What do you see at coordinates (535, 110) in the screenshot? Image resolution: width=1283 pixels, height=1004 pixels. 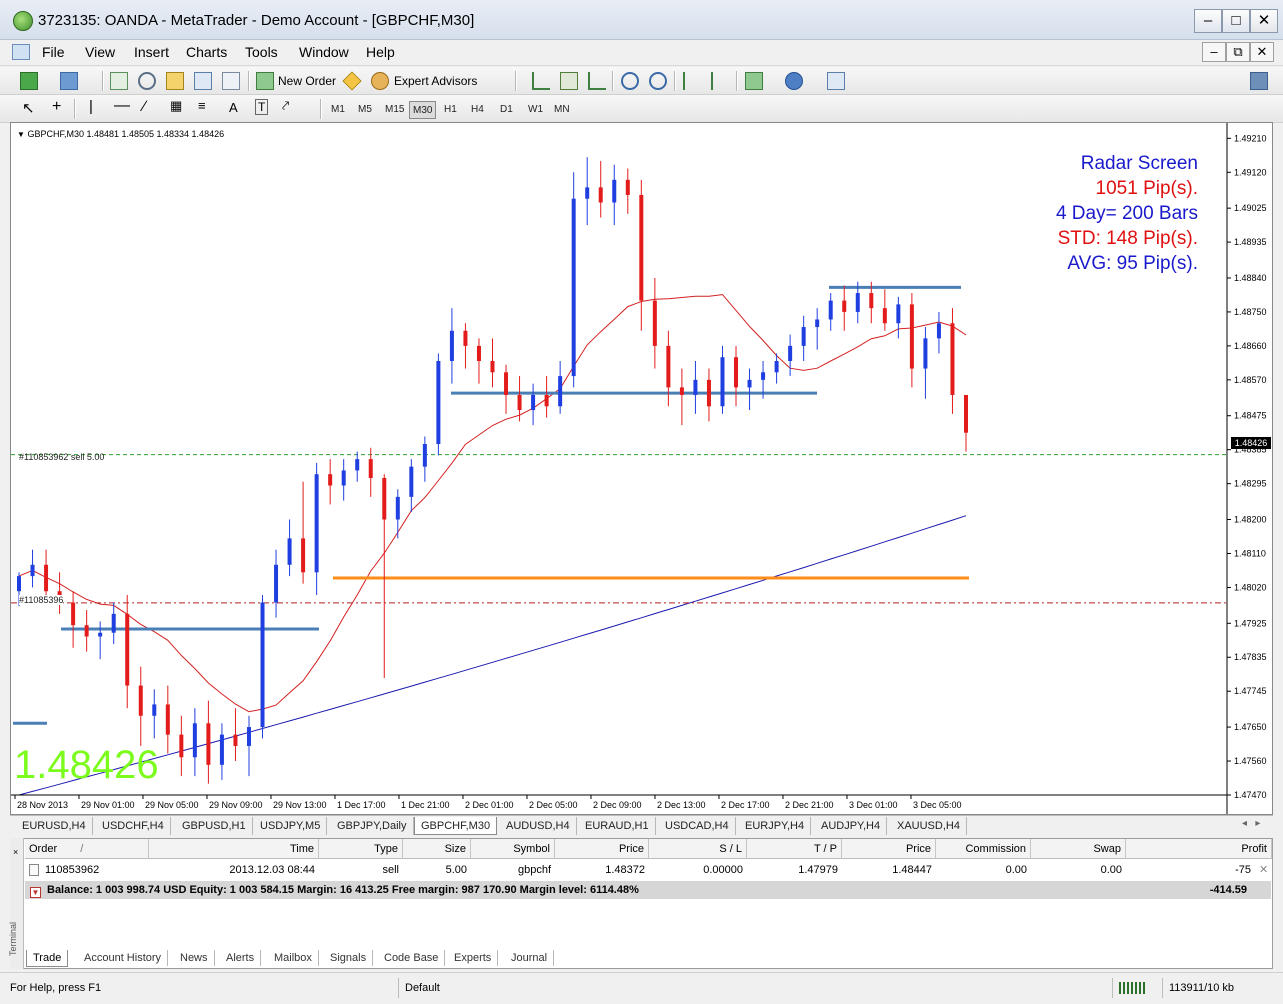 I see `timeframe-w1: W1` at bounding box center [535, 110].